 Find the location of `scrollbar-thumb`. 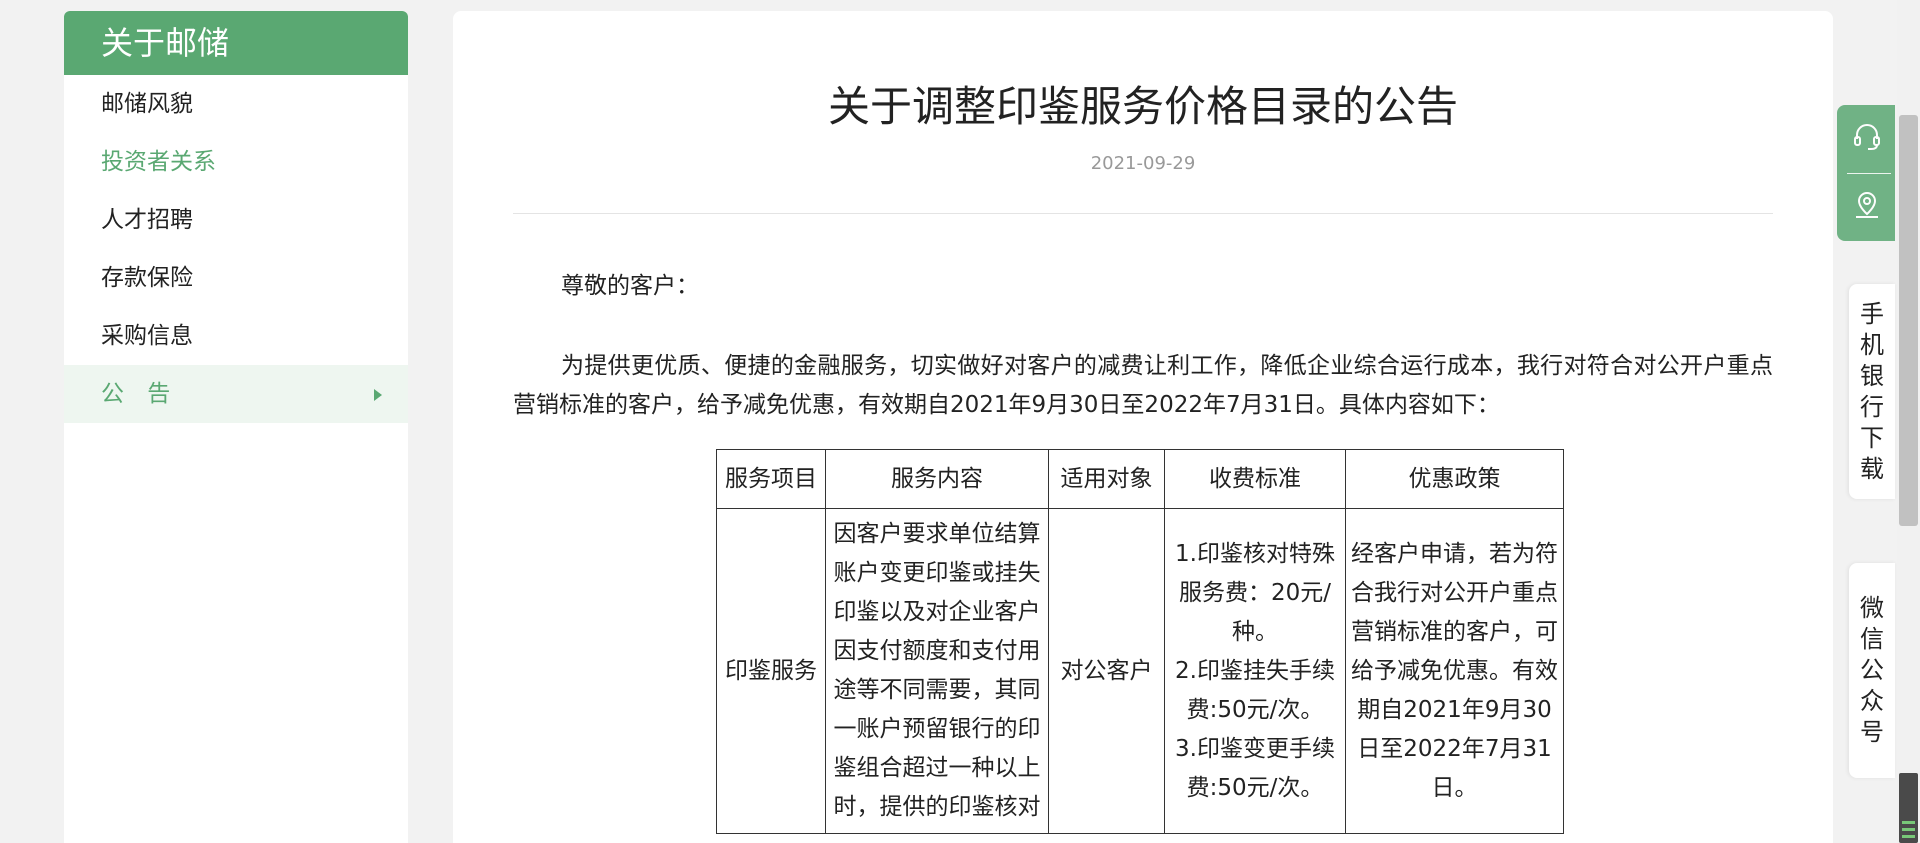

scrollbar-thumb is located at coordinates (1908, 320).